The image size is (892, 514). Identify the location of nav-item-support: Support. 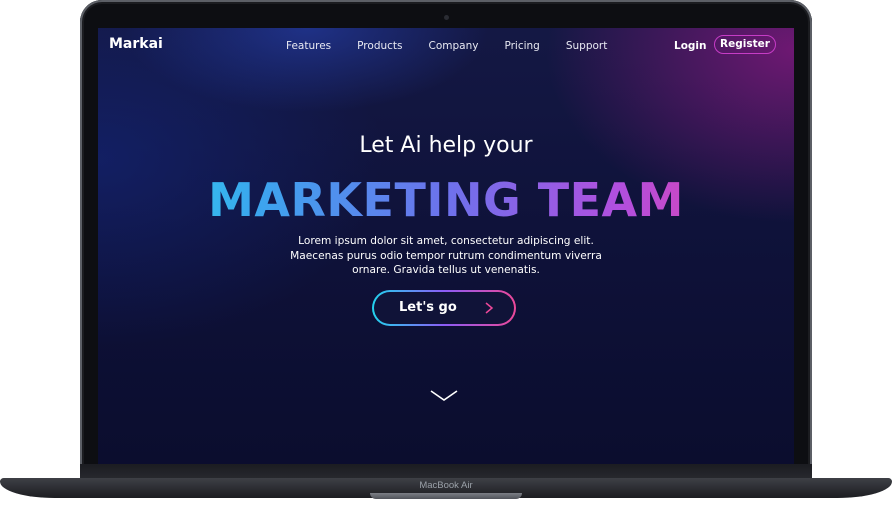
(587, 46).